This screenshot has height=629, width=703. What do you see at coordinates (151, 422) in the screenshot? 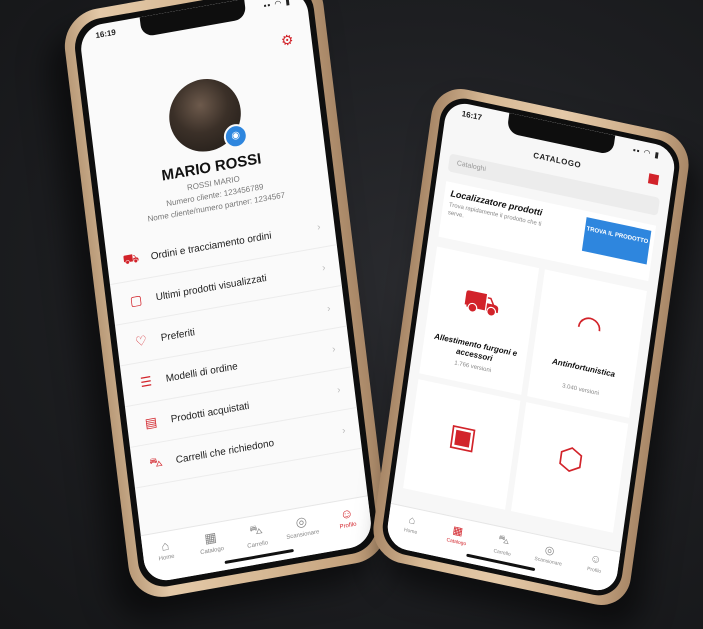
I see `receipt-icon: ▤` at bounding box center [151, 422].